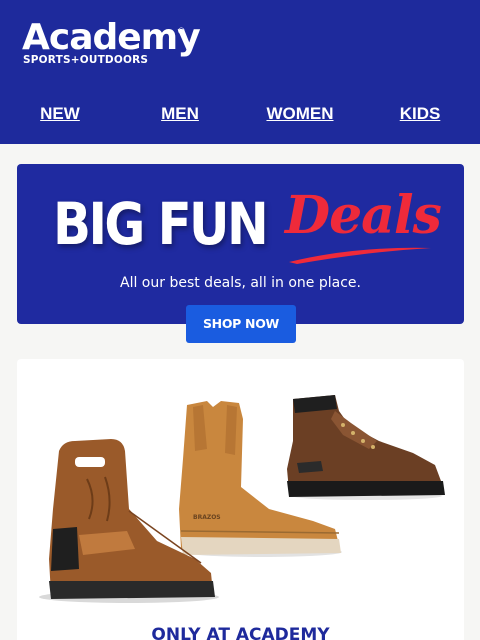 Image resolution: width=480 pixels, height=640 pixels. I want to click on nav-link-kids: KIDS, so click(420, 114).